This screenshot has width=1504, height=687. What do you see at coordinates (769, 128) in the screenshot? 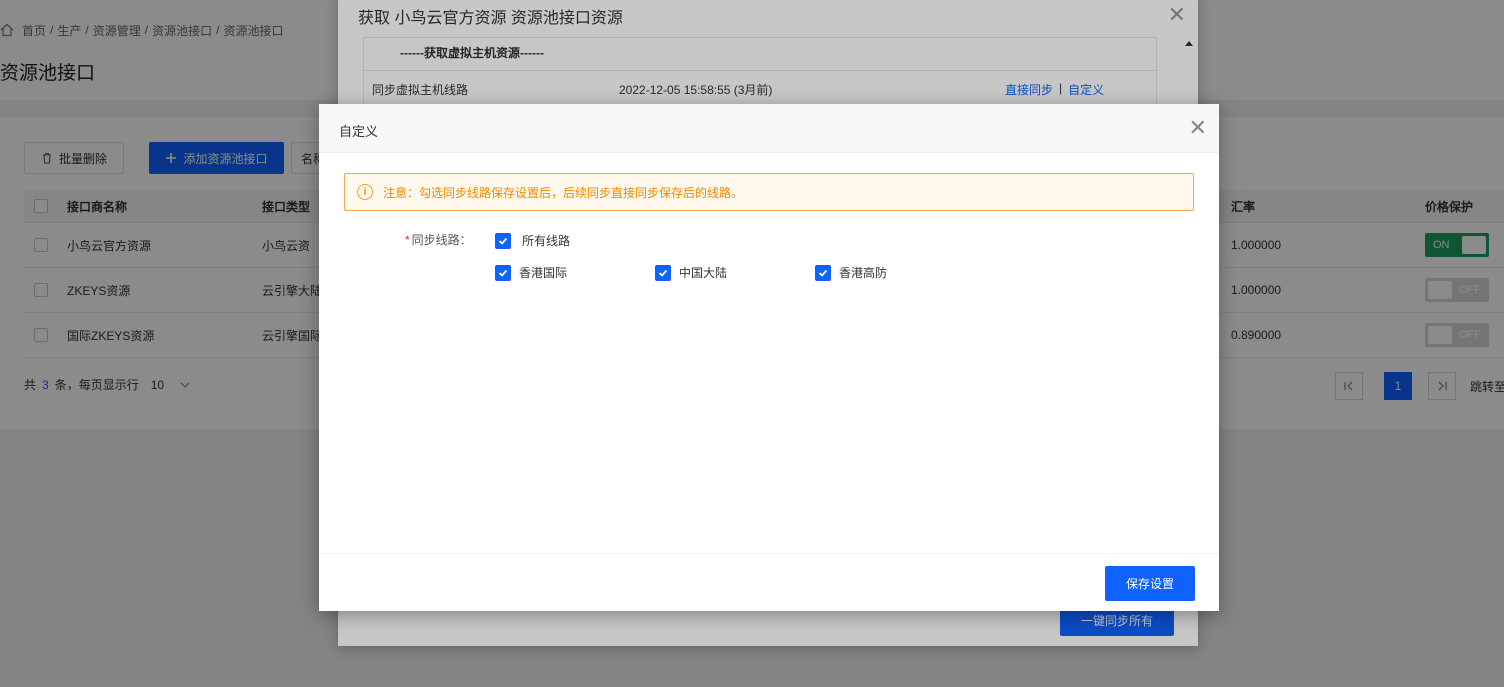
I see `custom-dialog-header: 自定义 ✕` at bounding box center [769, 128].